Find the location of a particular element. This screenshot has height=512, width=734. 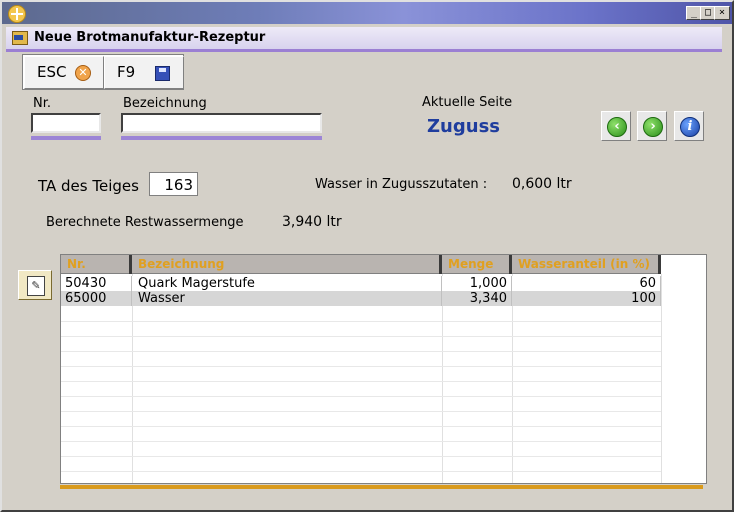

cell-nr: 50430 is located at coordinates (96, 283).